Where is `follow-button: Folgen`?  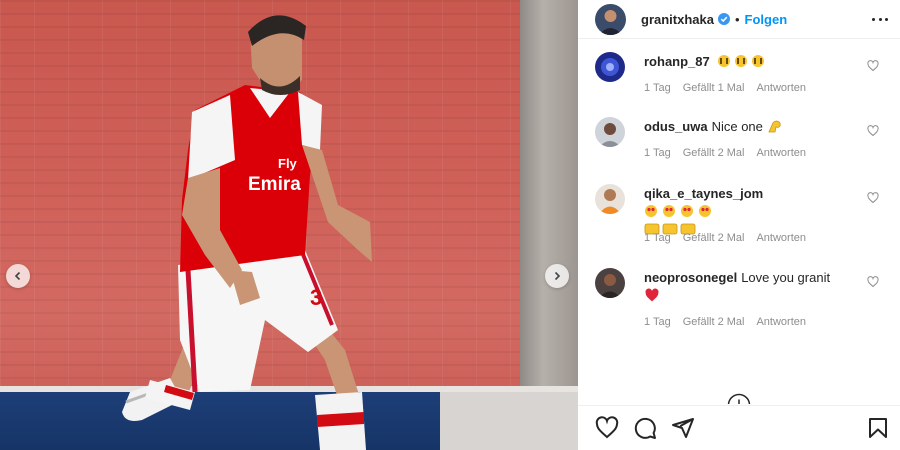
follow-button: Folgen is located at coordinates (766, 19).